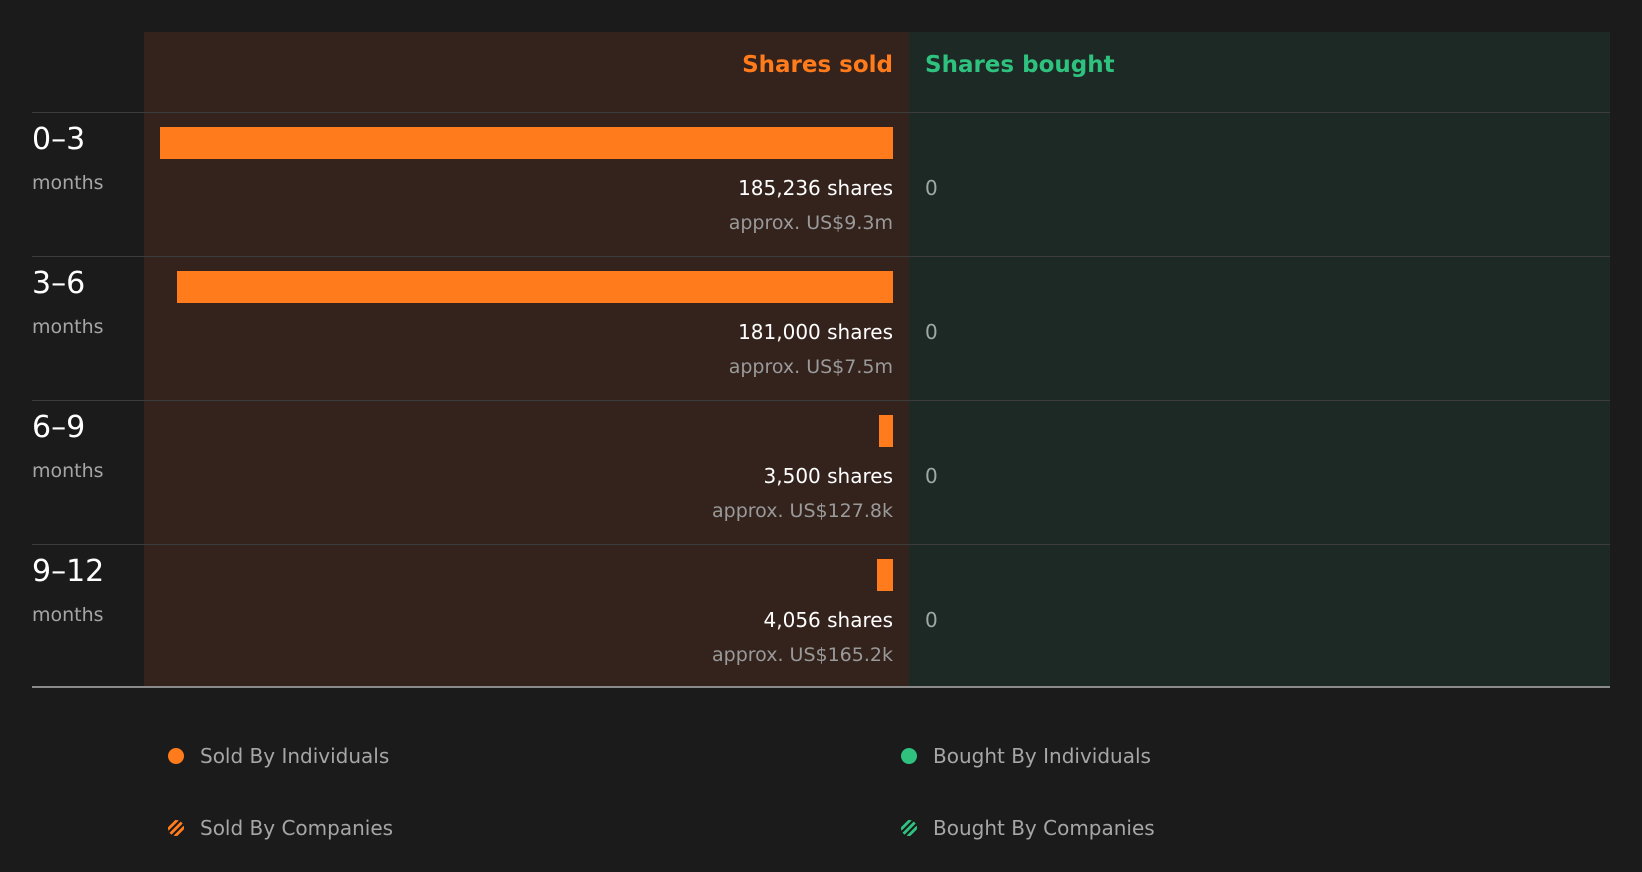 The image size is (1642, 872). I want to click on sold-value-label: approx. US$165.2k, so click(802, 655).